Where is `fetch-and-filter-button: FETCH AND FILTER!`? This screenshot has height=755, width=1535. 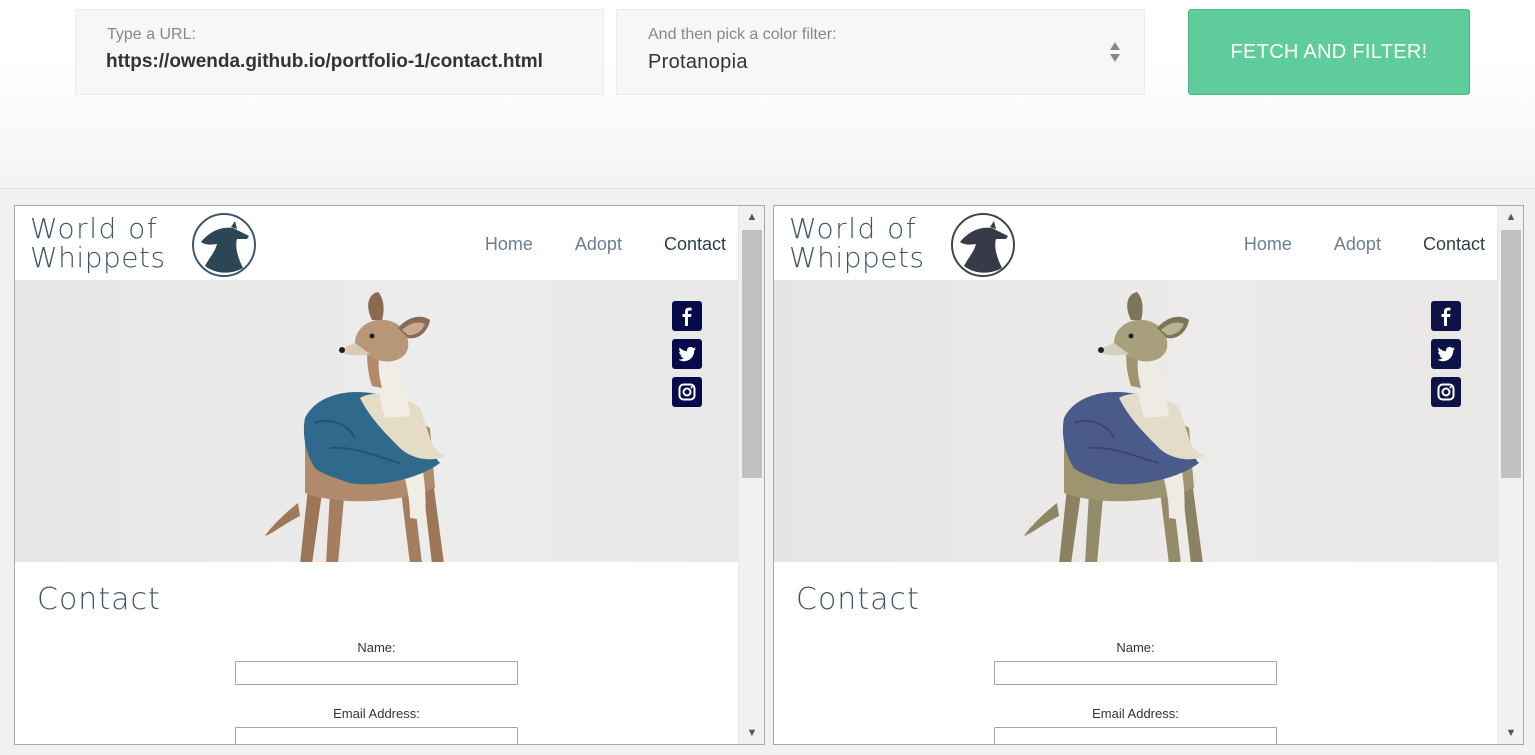
fetch-and-filter-button: FETCH AND FILTER! is located at coordinates (1329, 52).